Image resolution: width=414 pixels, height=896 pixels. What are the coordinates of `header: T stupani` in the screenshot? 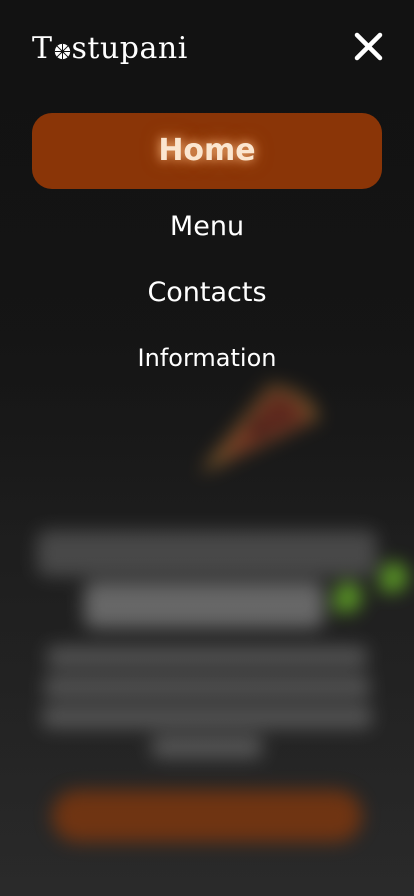 It's located at (207, 48).